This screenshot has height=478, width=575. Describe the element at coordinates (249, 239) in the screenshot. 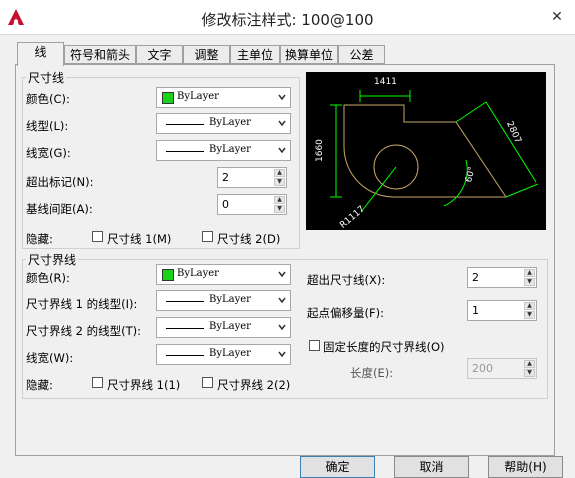

I see `suppress-dim2-label: 尺寸线 2(D)` at that location.